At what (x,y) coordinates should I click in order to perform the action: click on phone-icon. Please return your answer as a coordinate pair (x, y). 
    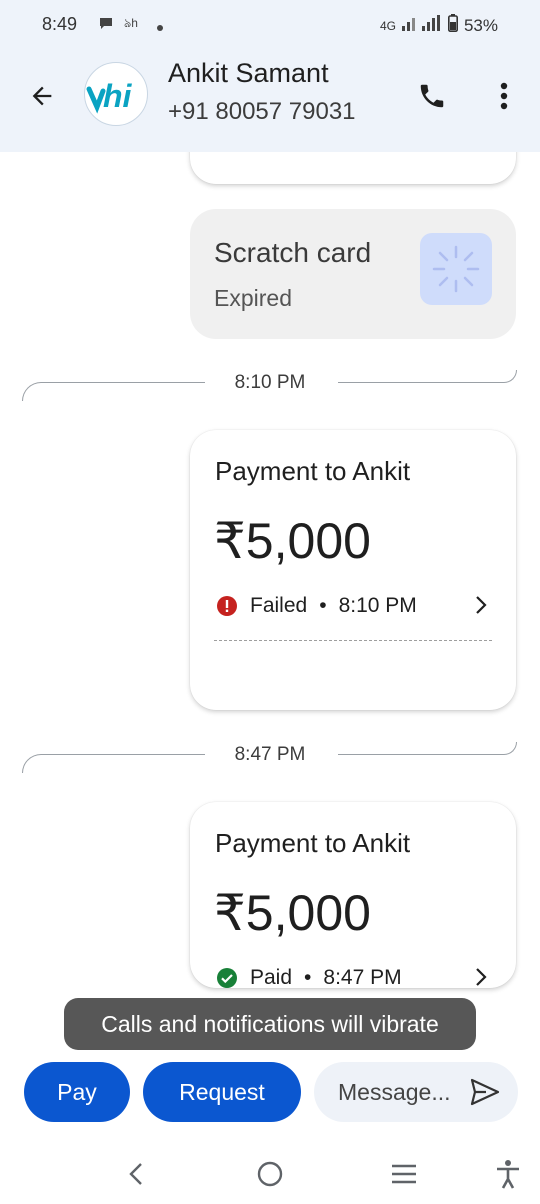
    Looking at the image, I should click on (432, 96).